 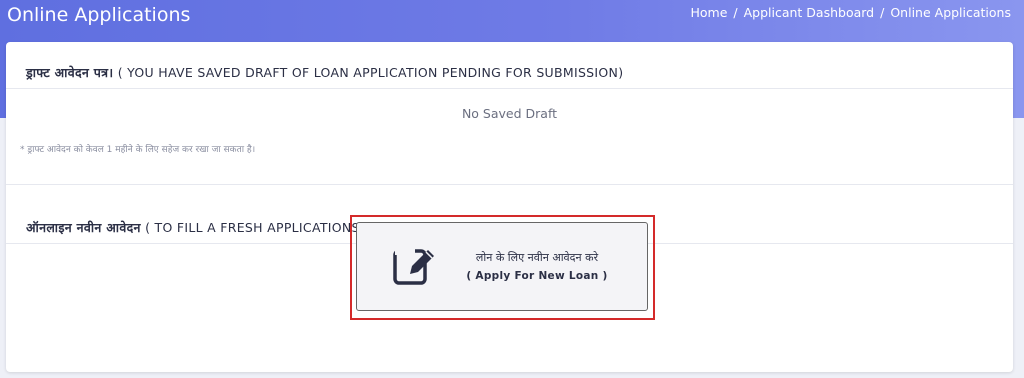 I want to click on no-saved-draft-message: No Saved Draft, so click(x=509, y=113).